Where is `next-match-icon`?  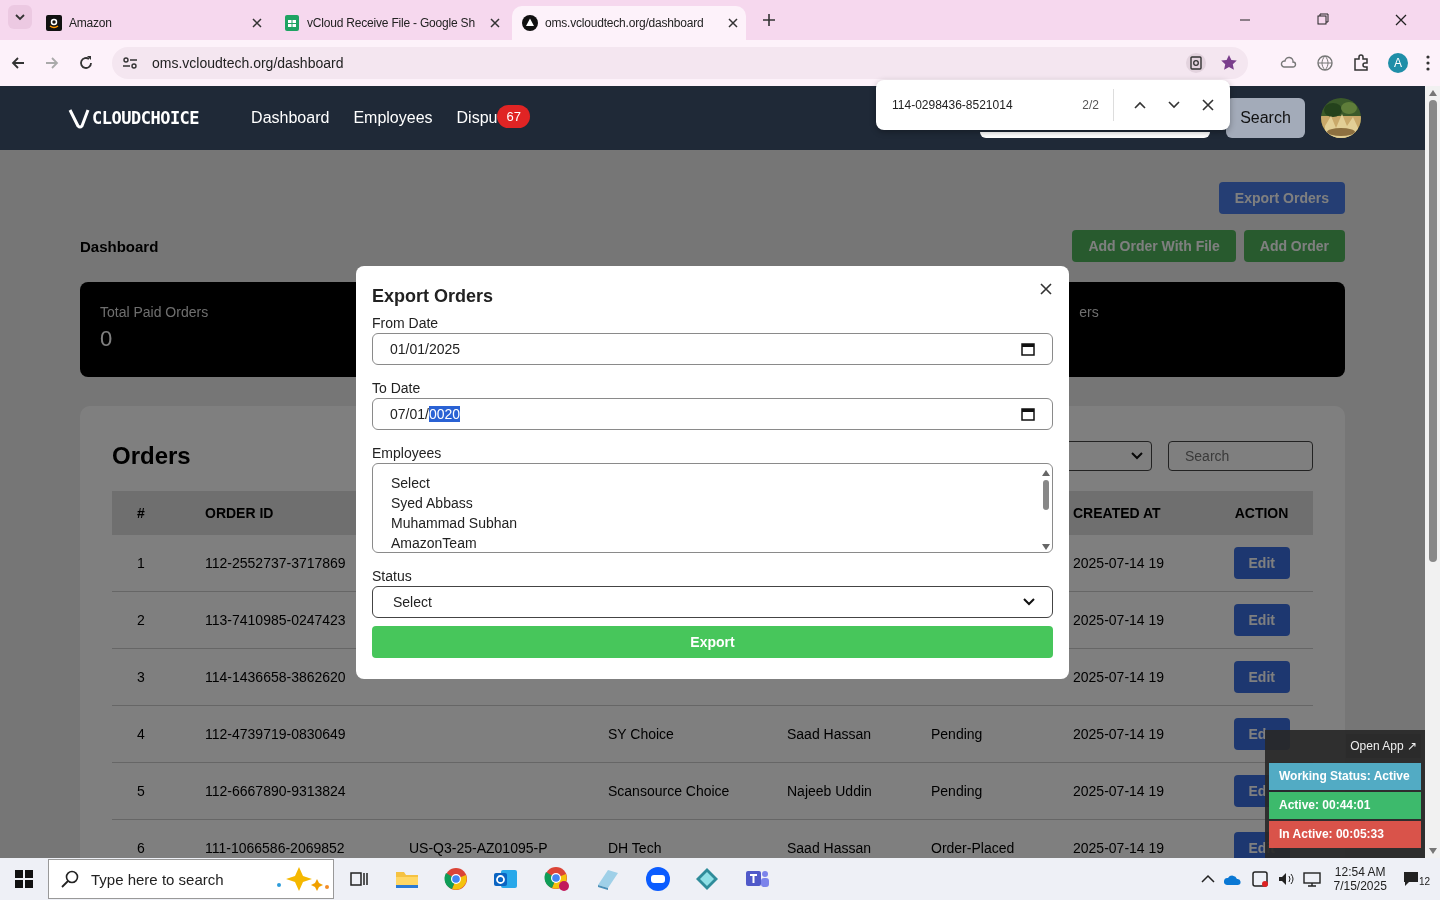
next-match-icon is located at coordinates (1174, 105).